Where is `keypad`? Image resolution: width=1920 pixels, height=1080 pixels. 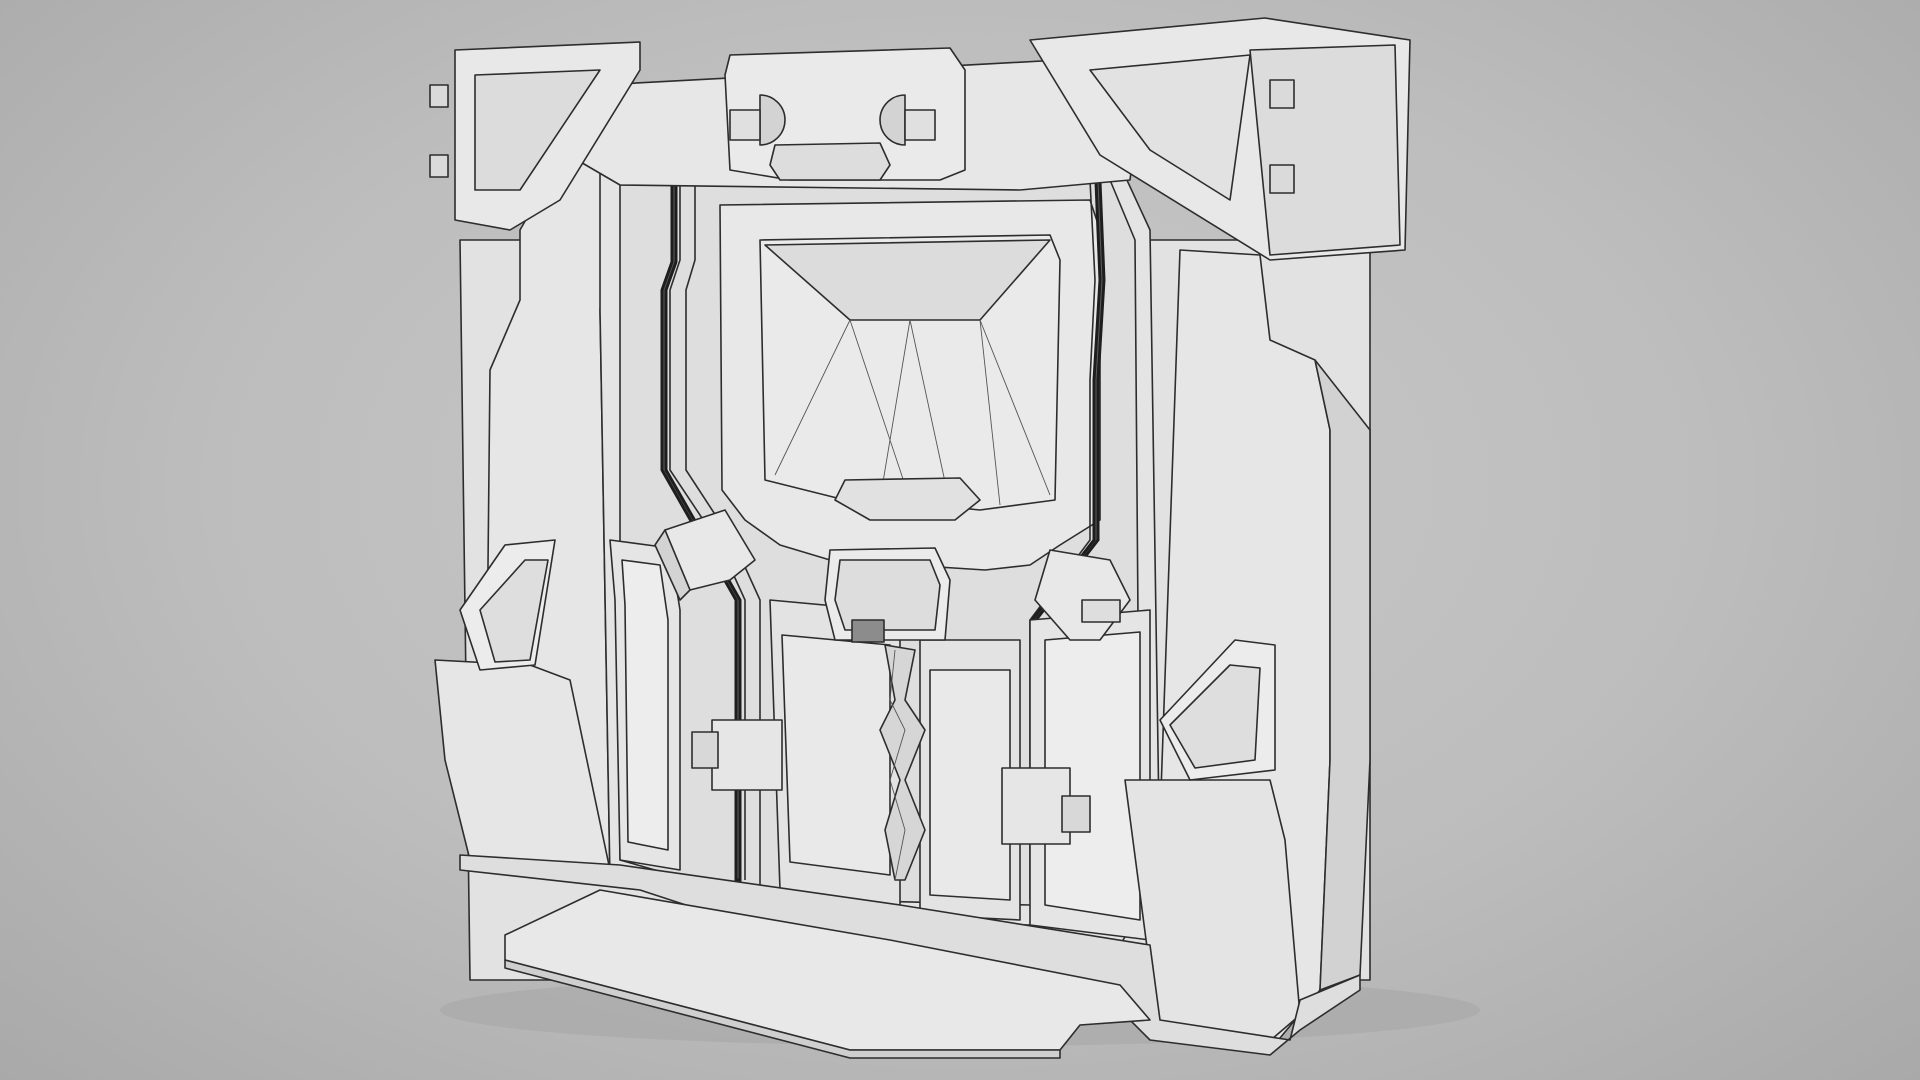 keypad is located at coordinates (868, 631).